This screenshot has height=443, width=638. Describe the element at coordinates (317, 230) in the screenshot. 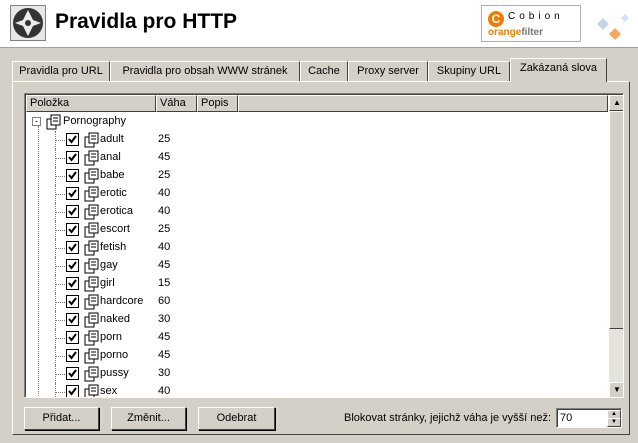

I see `list-item: escort 25` at that location.